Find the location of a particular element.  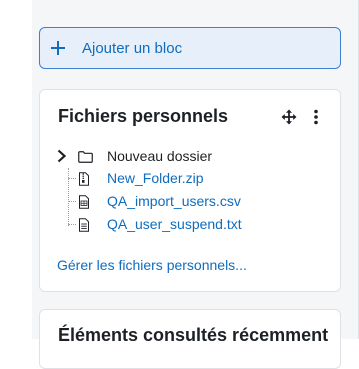

folder-label: Nouveau dossier is located at coordinates (159, 156).